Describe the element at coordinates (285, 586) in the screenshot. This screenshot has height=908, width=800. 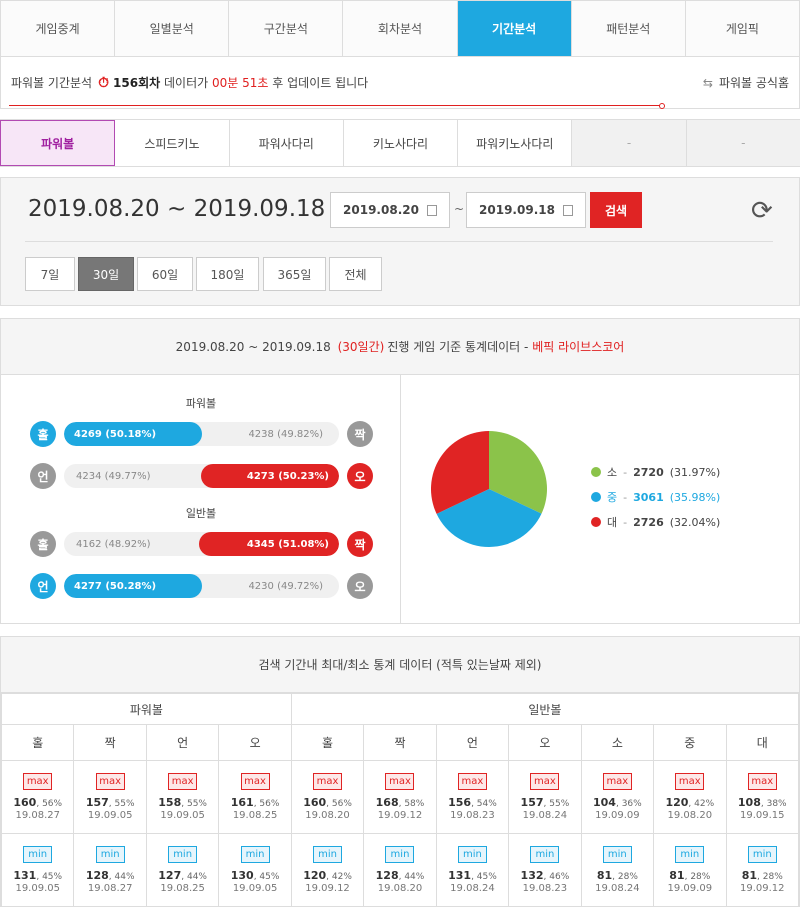
I see `ratio-other-label: 4230 (49.72%)` at that location.